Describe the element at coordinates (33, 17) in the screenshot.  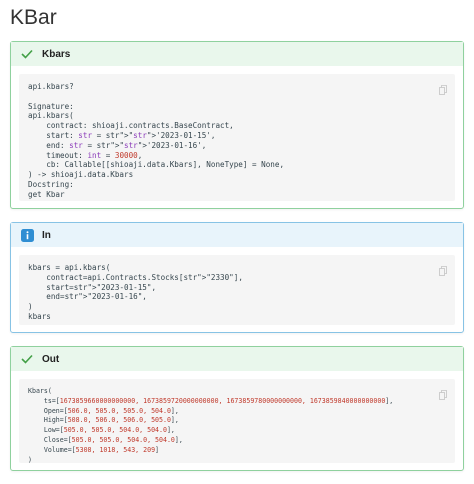
I see `page-title: KBar` at that location.